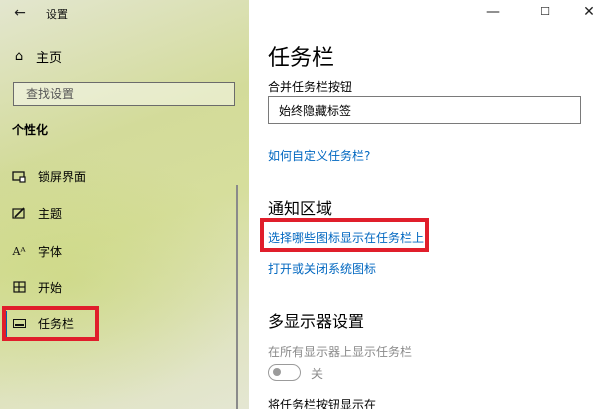 The width and height of the screenshot is (600, 409). What do you see at coordinates (322, 268) in the screenshot?
I see `system-icons-link: 打开或关闭系统图标` at bounding box center [322, 268].